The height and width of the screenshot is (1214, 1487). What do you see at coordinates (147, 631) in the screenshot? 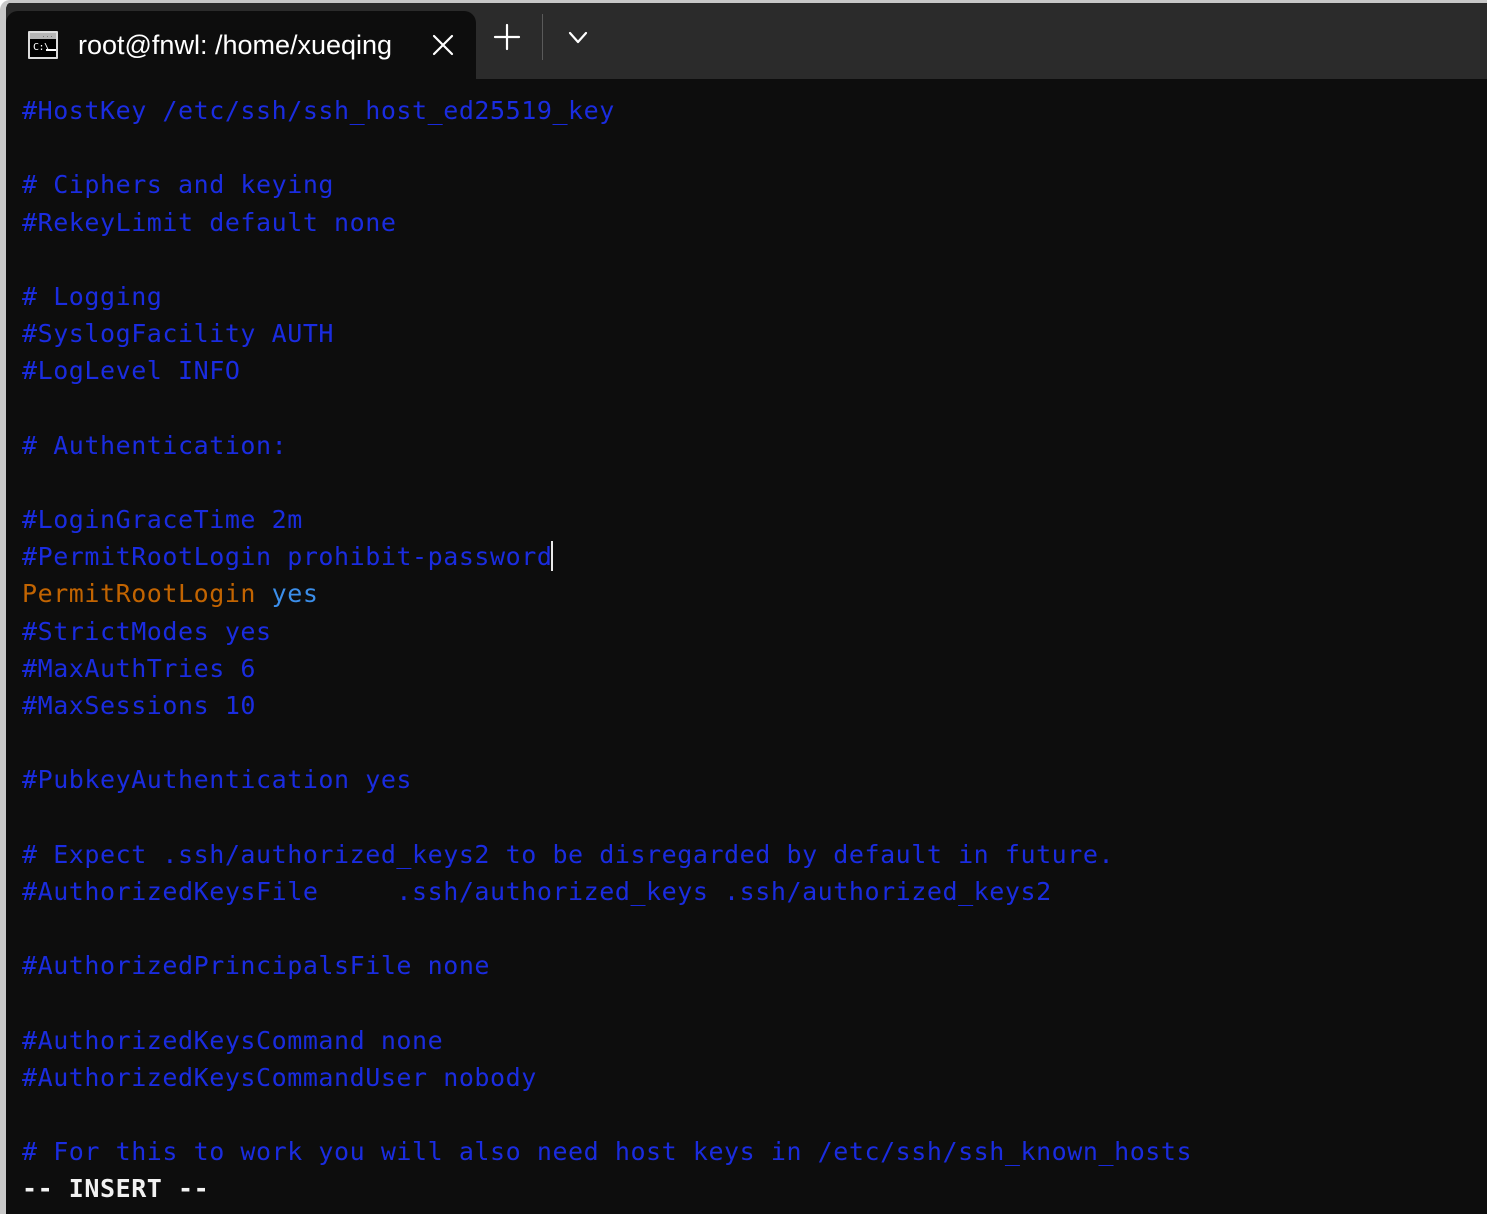
I see `config-comment: #StrictModes yes` at bounding box center [147, 631].